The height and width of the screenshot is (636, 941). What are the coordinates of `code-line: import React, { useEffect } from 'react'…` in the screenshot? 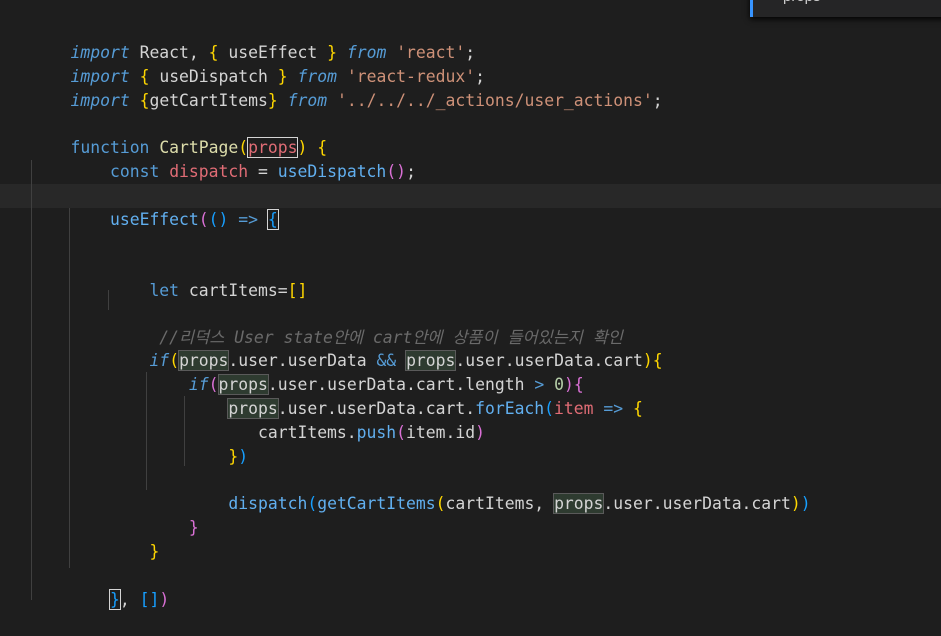 It's located at (253, 39).